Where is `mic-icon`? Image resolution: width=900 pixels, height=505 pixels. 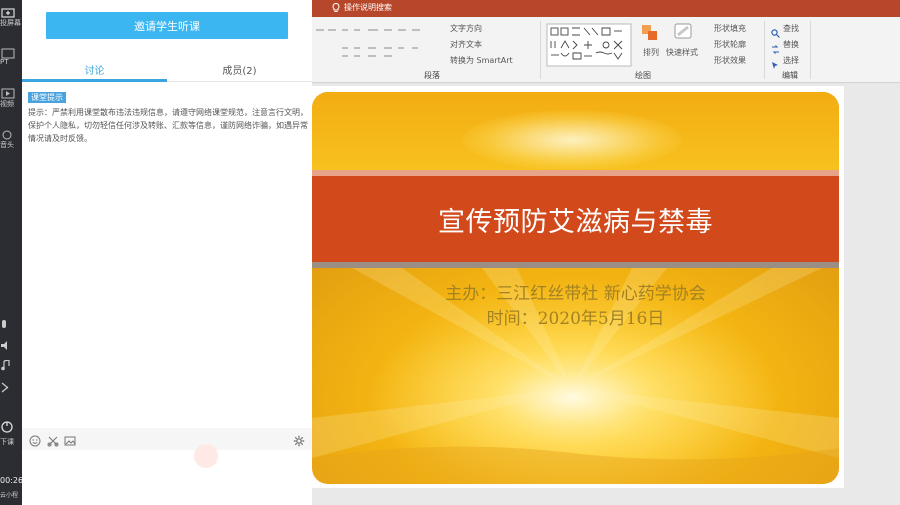 mic-icon is located at coordinates (8, 322).